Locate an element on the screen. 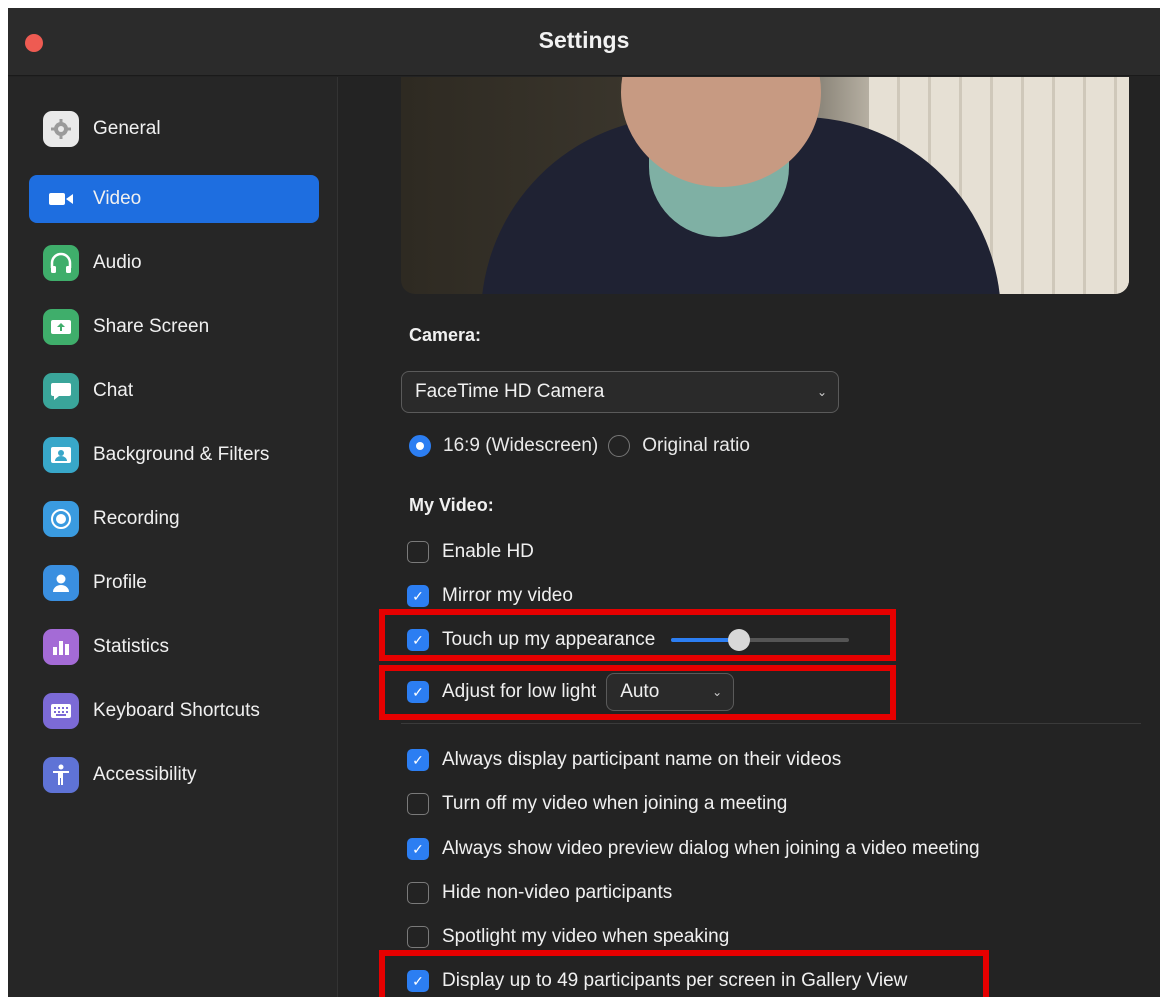 This screenshot has width=1160, height=997. sidebar-item-label: Profile is located at coordinates (120, 582).